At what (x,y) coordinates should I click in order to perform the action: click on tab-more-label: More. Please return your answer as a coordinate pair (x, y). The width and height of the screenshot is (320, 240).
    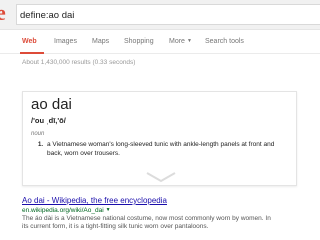
    Looking at the image, I should click on (177, 41).